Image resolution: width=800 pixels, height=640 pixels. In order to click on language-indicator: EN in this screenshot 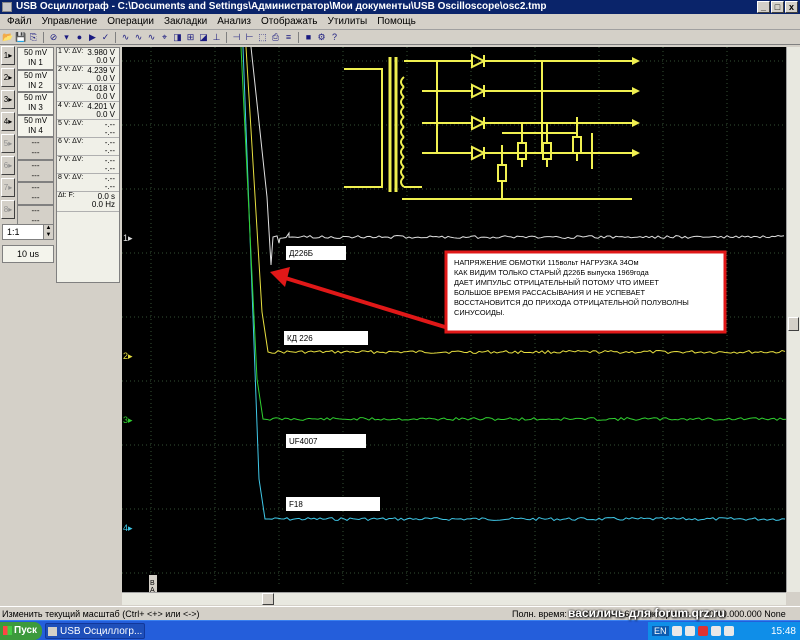, I will do `click(660, 631)`.